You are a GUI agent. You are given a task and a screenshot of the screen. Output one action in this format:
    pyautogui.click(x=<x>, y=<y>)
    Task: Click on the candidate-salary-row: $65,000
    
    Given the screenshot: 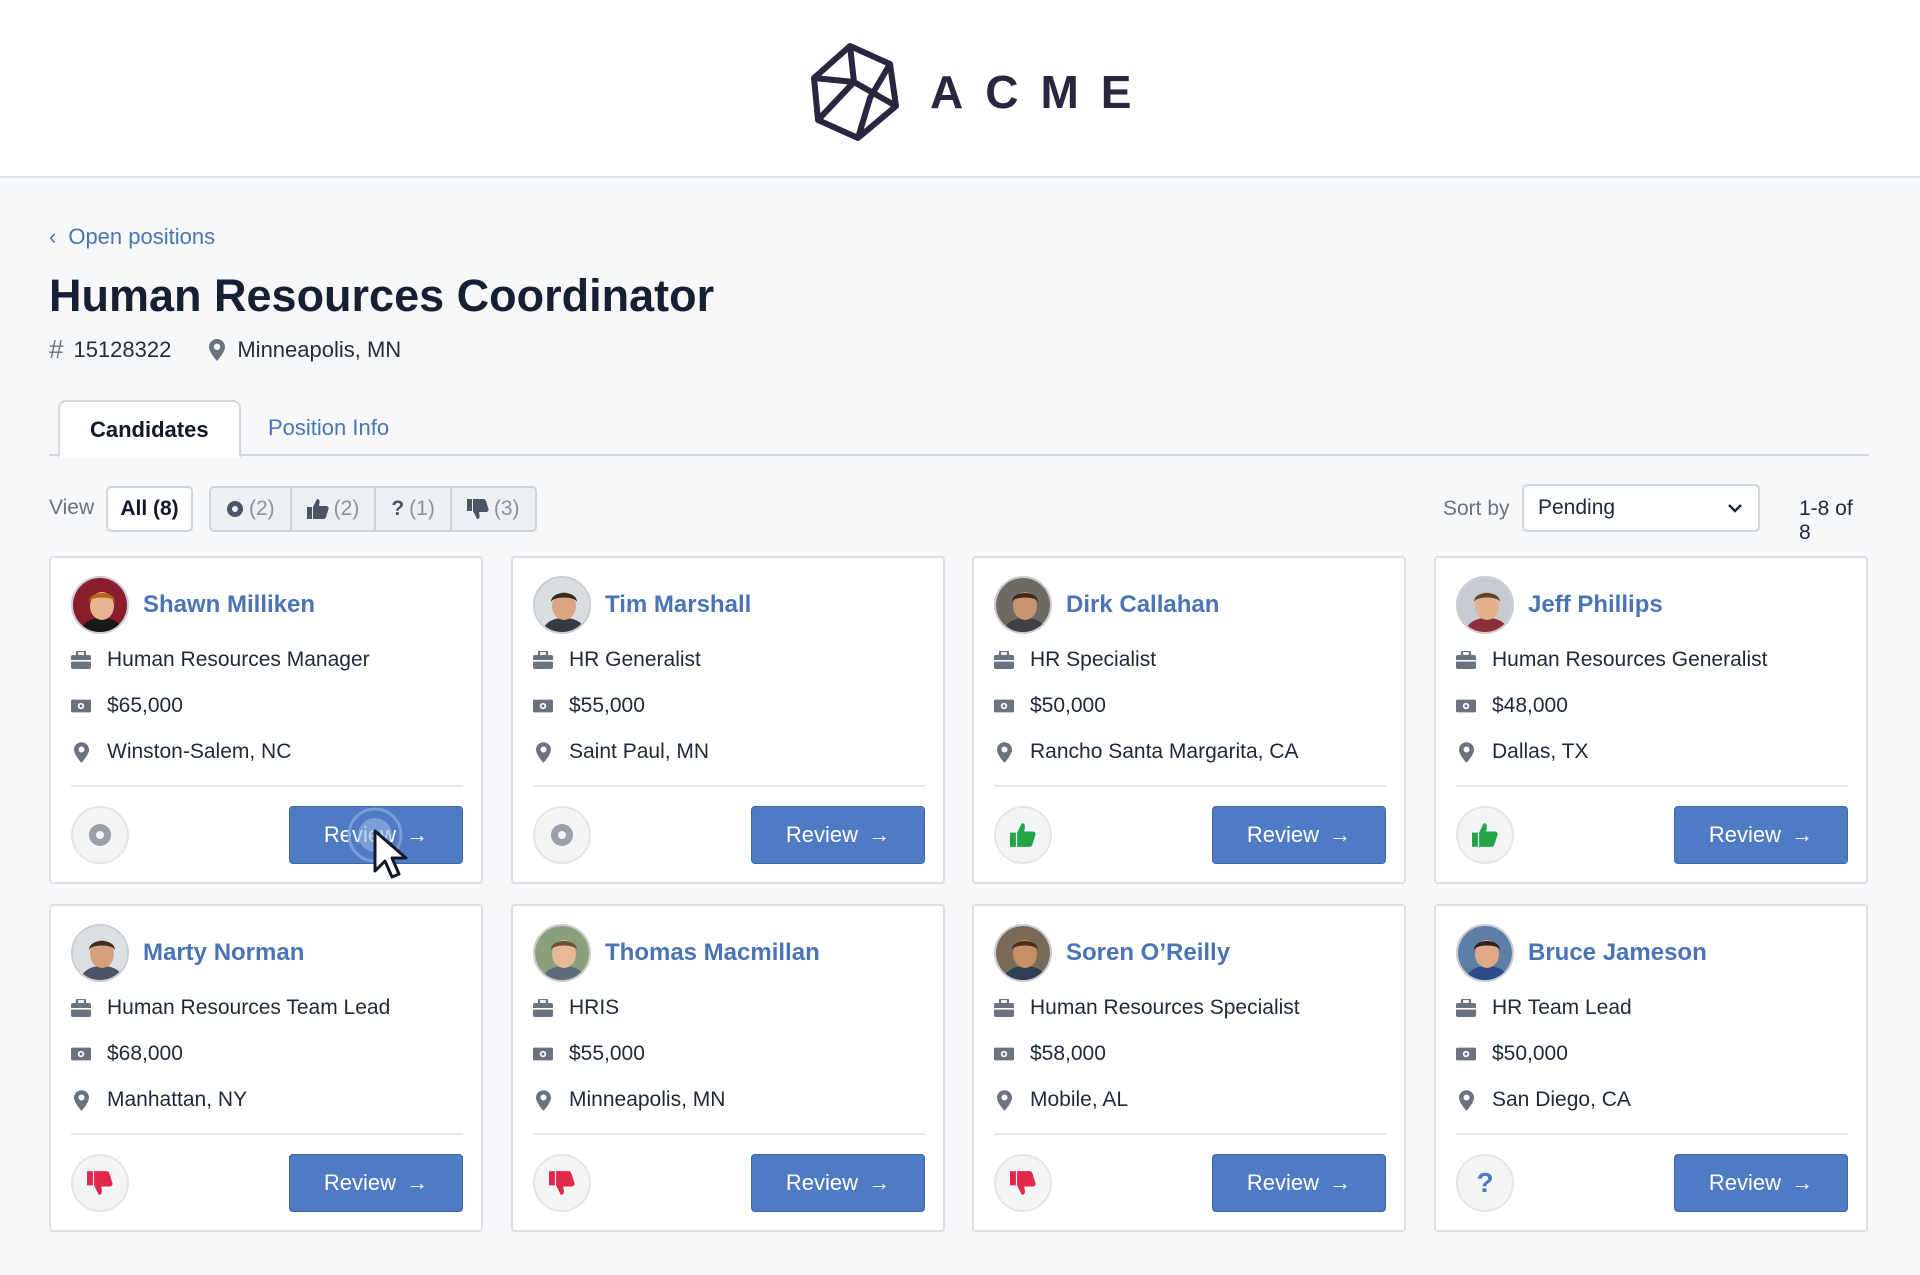 What is the action you would take?
    pyautogui.click(x=127, y=706)
    